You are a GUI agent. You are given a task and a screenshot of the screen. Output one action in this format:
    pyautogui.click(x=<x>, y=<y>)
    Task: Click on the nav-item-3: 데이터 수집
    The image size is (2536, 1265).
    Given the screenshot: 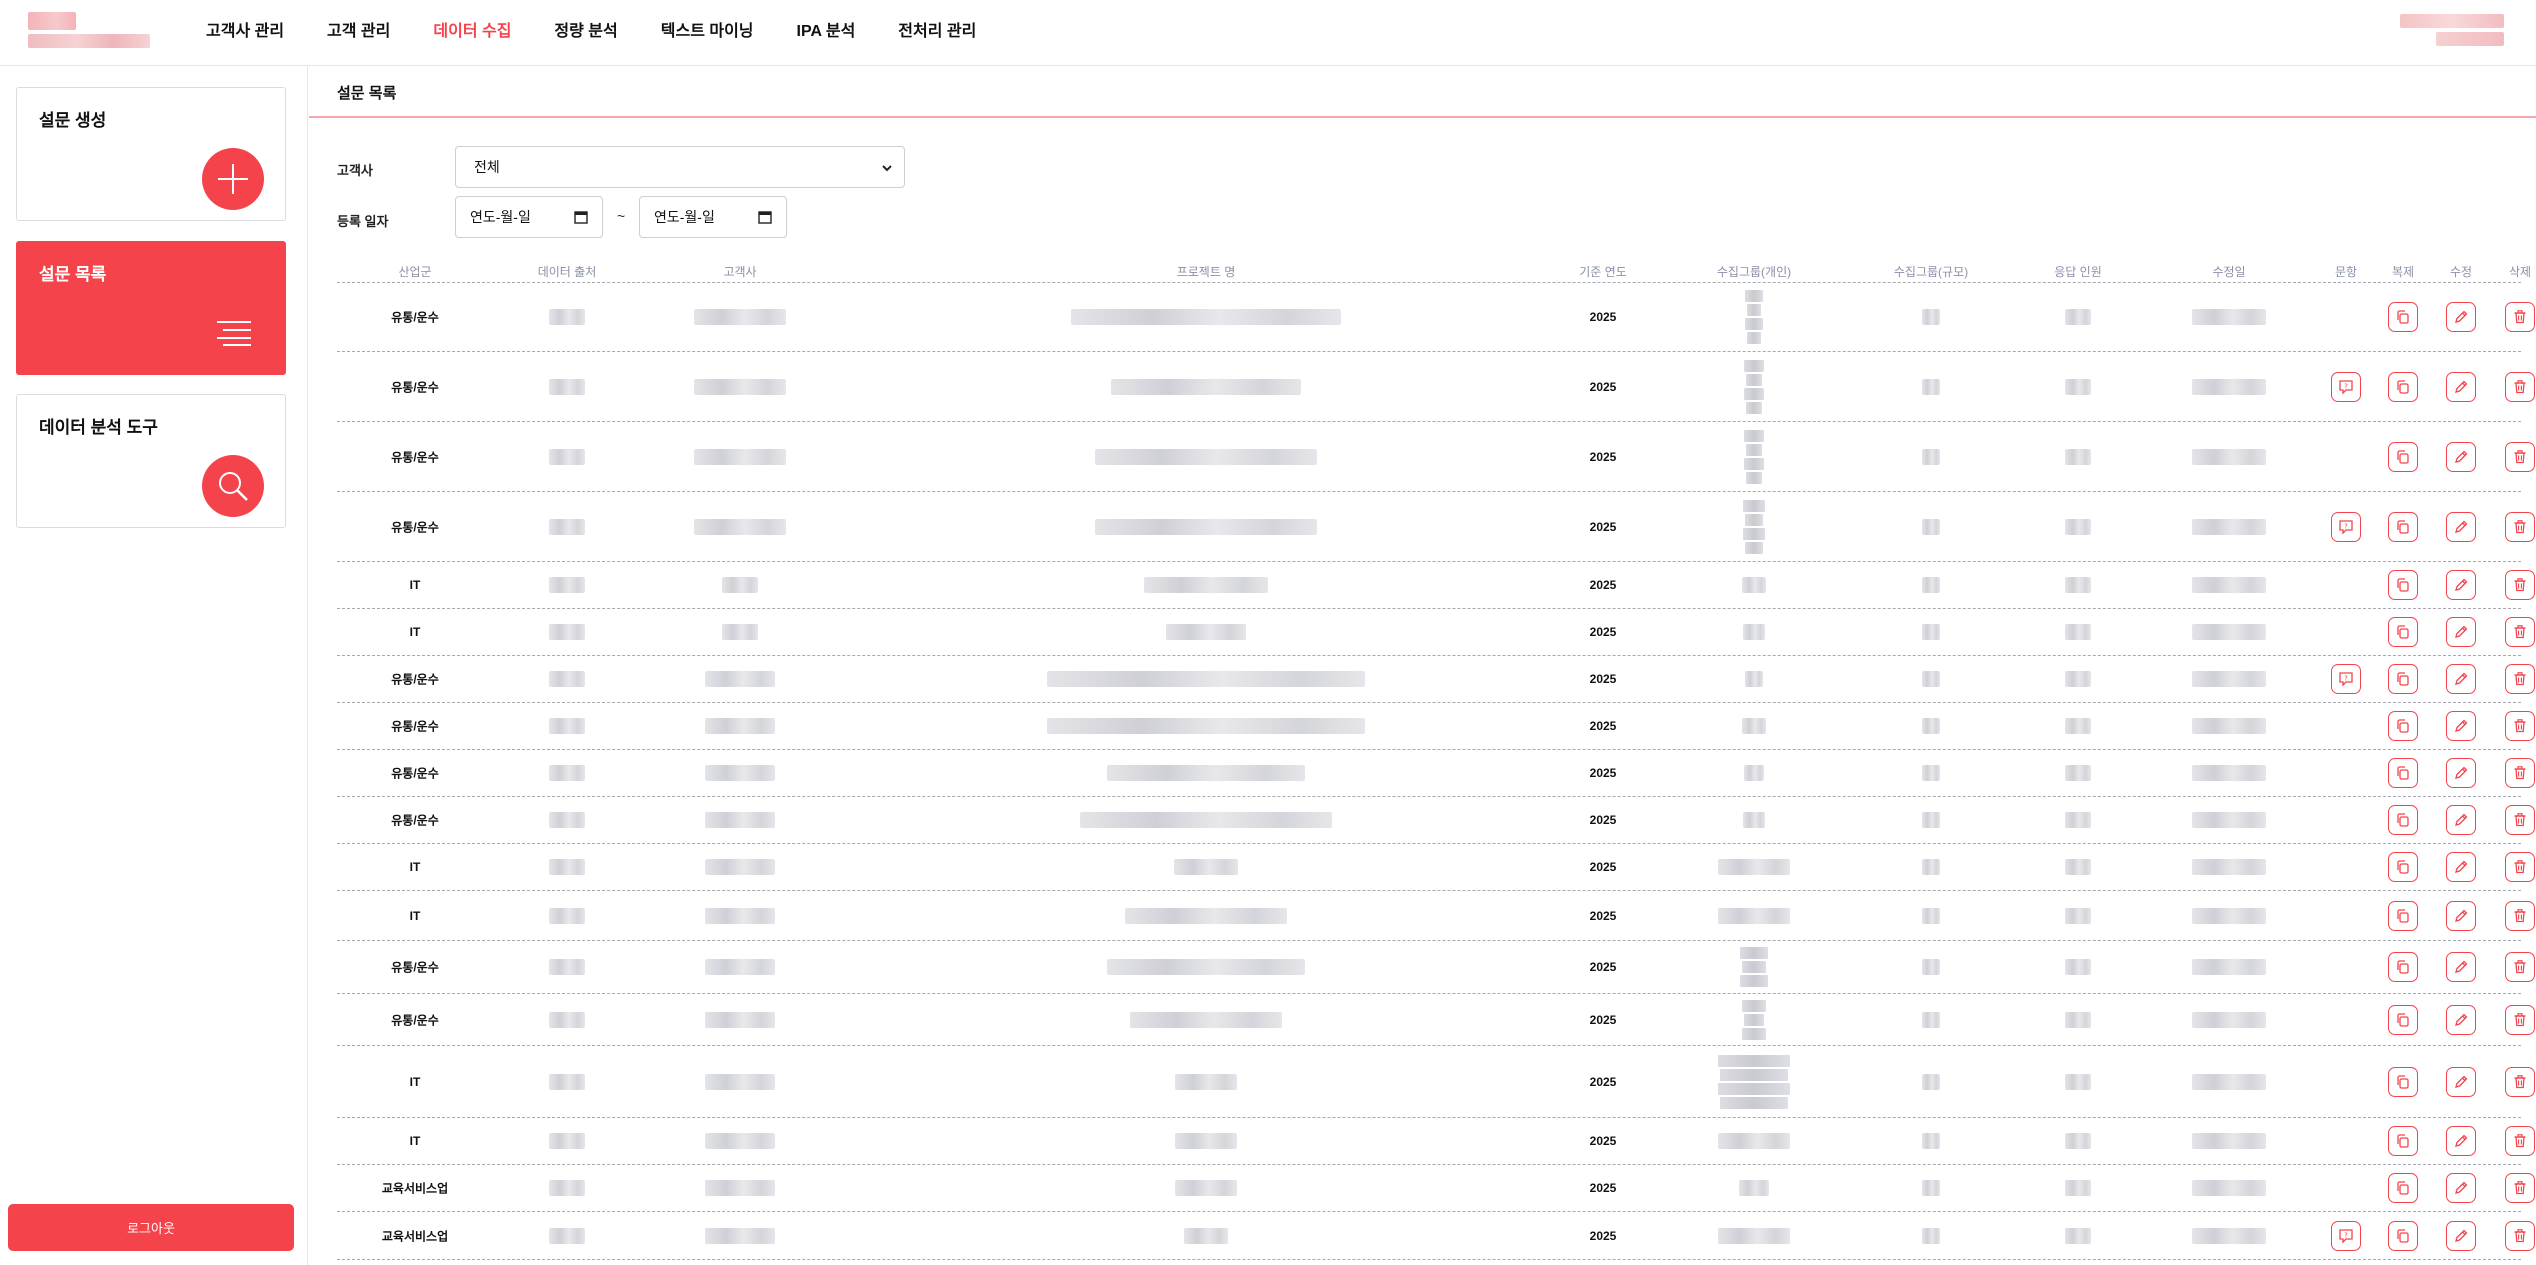 What is the action you would take?
    pyautogui.click(x=472, y=29)
    